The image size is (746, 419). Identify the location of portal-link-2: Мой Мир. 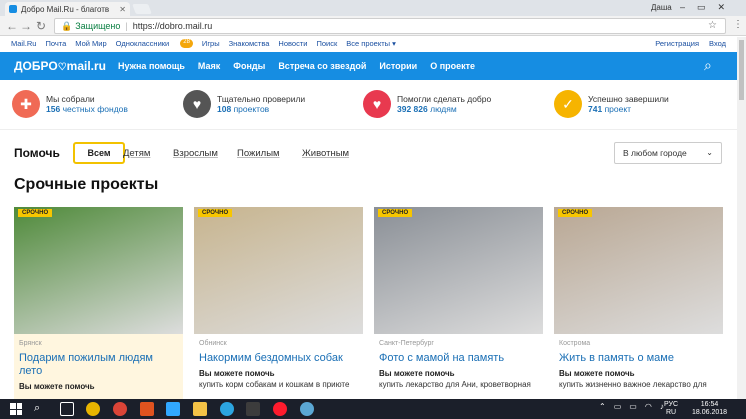
(90, 43).